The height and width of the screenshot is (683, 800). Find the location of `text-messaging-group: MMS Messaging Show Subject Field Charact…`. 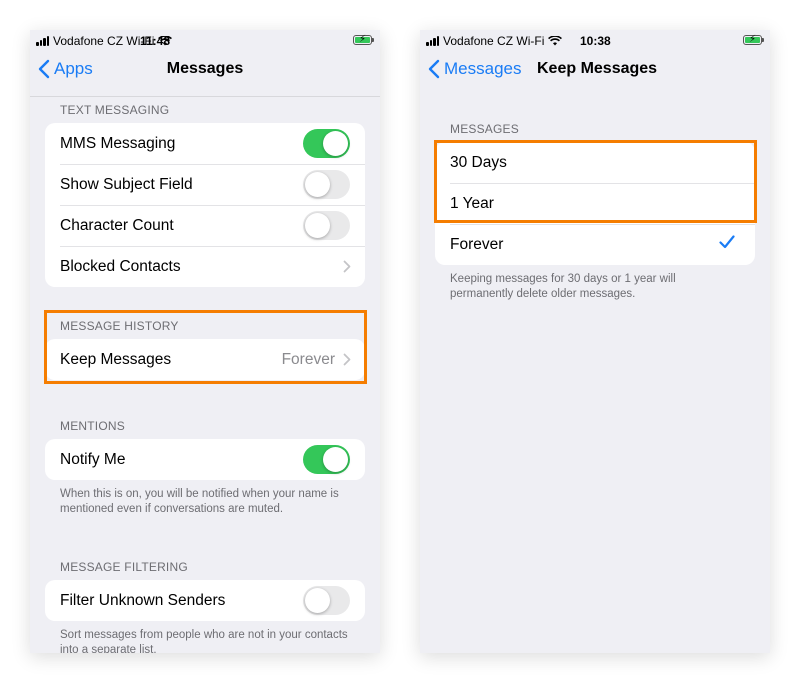

text-messaging-group: MMS Messaging Show Subject Field Charact… is located at coordinates (205, 205).